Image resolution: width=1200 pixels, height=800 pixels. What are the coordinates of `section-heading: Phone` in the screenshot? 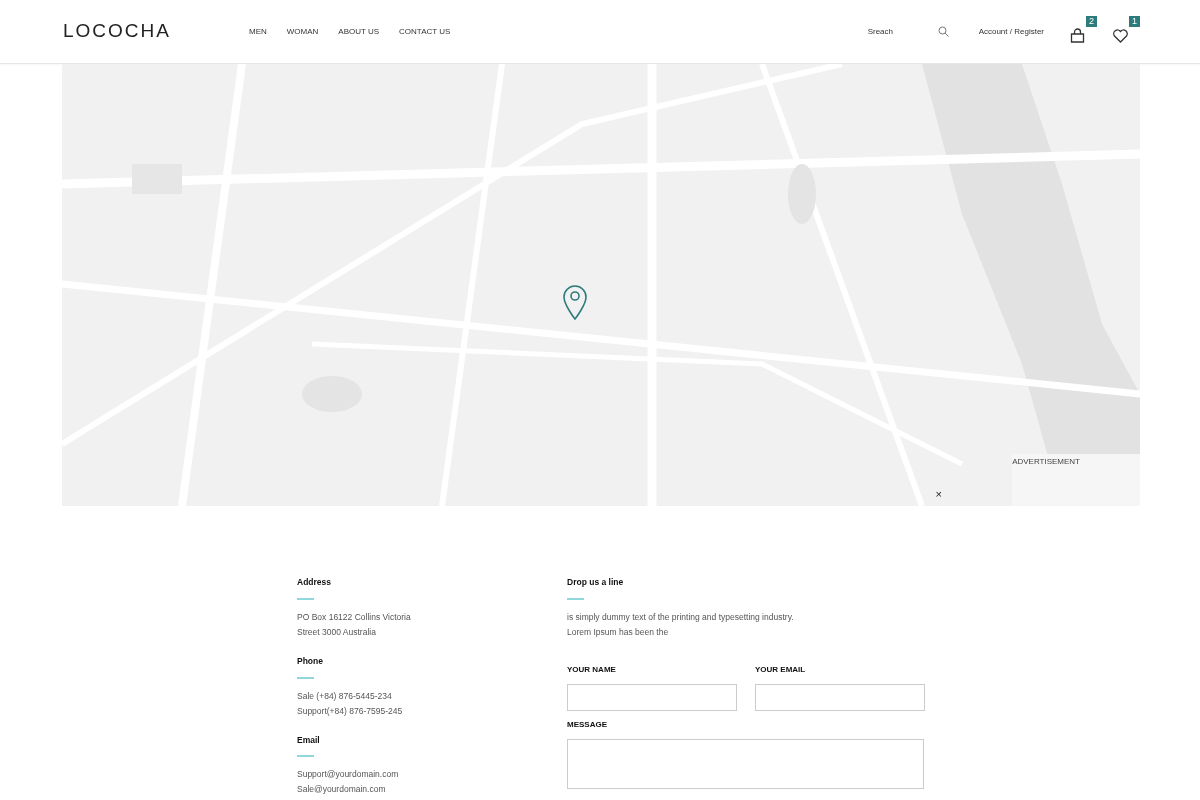 It's located at (310, 661).